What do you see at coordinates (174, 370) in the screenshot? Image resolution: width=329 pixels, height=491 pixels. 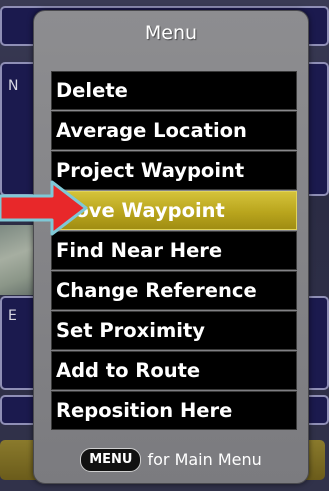 I see `menu-item-add-to-route: Add to Route` at bounding box center [174, 370].